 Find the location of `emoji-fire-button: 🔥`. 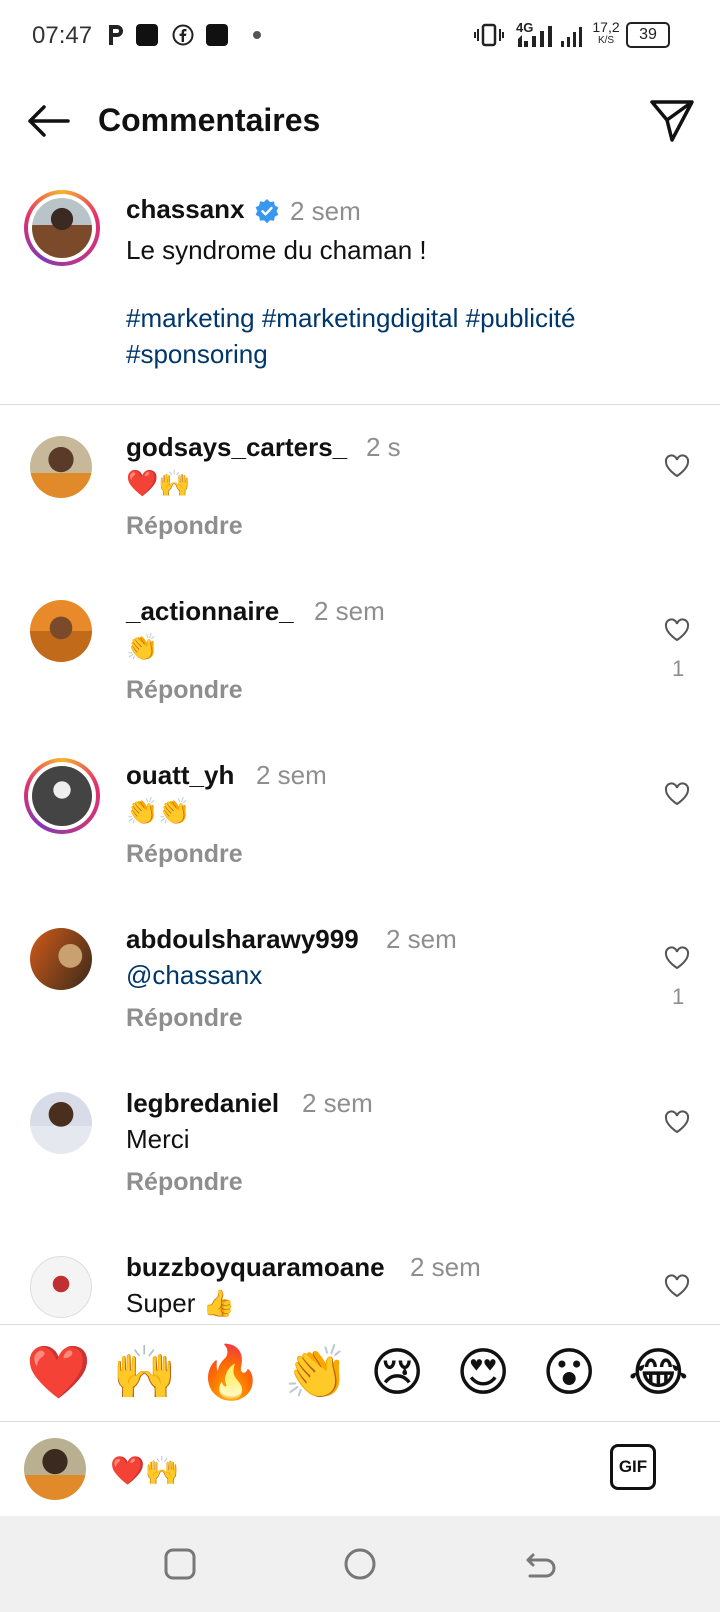

emoji-fire-button: 🔥 is located at coordinates (230, 1373).